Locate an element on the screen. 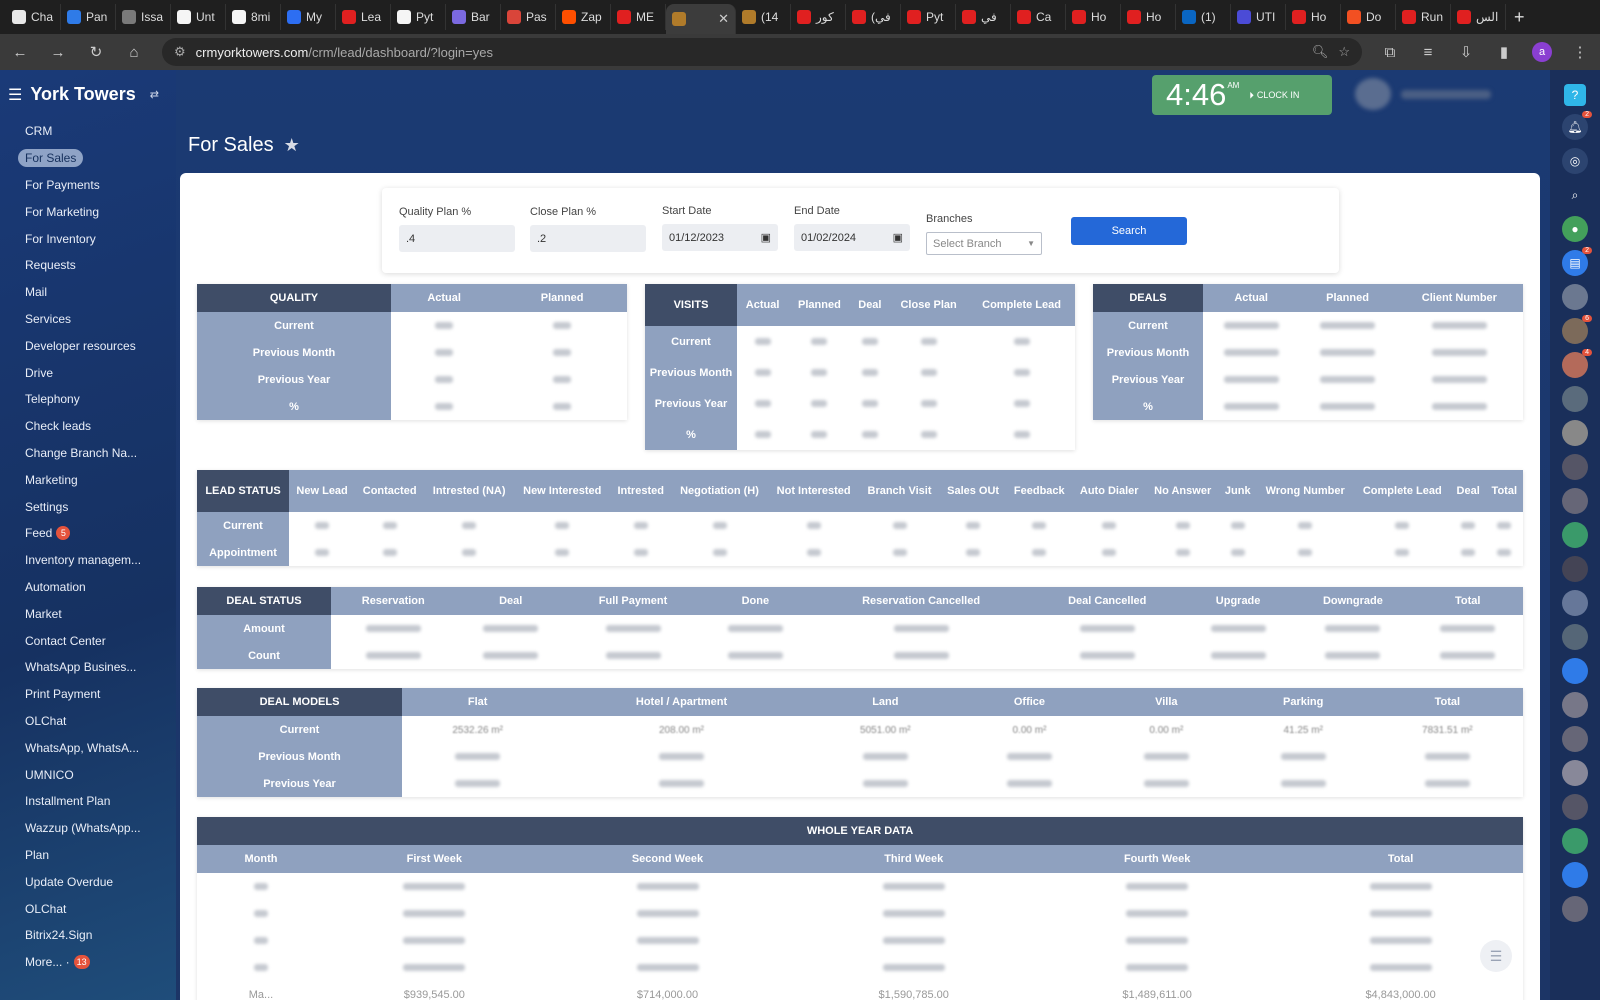 Image resolution: width=1600 pixels, height=1000 pixels. pin-menu-icon: ⇄ is located at coordinates (154, 94).